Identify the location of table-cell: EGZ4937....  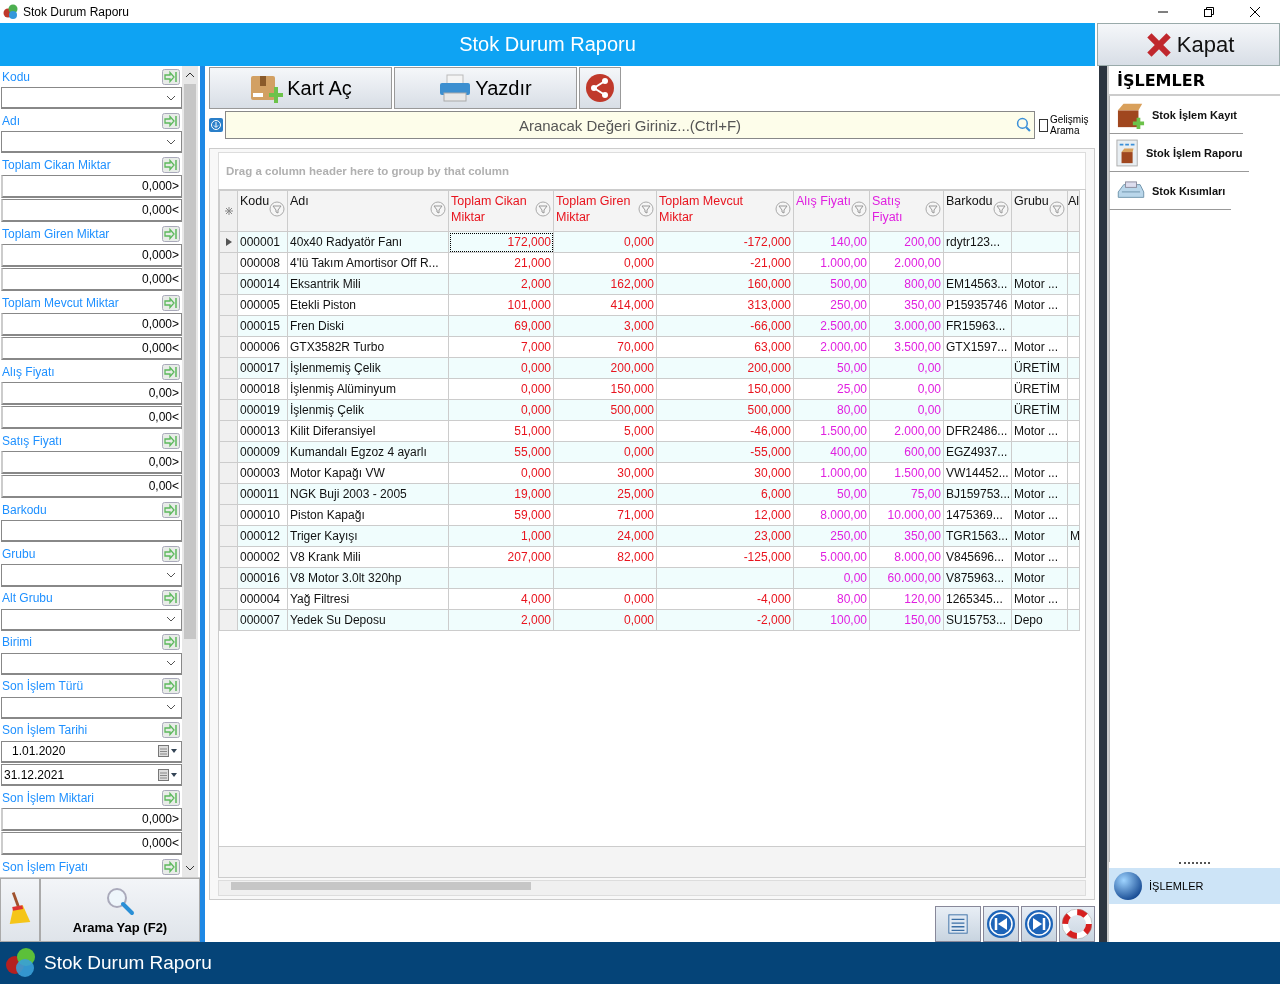
(977, 452).